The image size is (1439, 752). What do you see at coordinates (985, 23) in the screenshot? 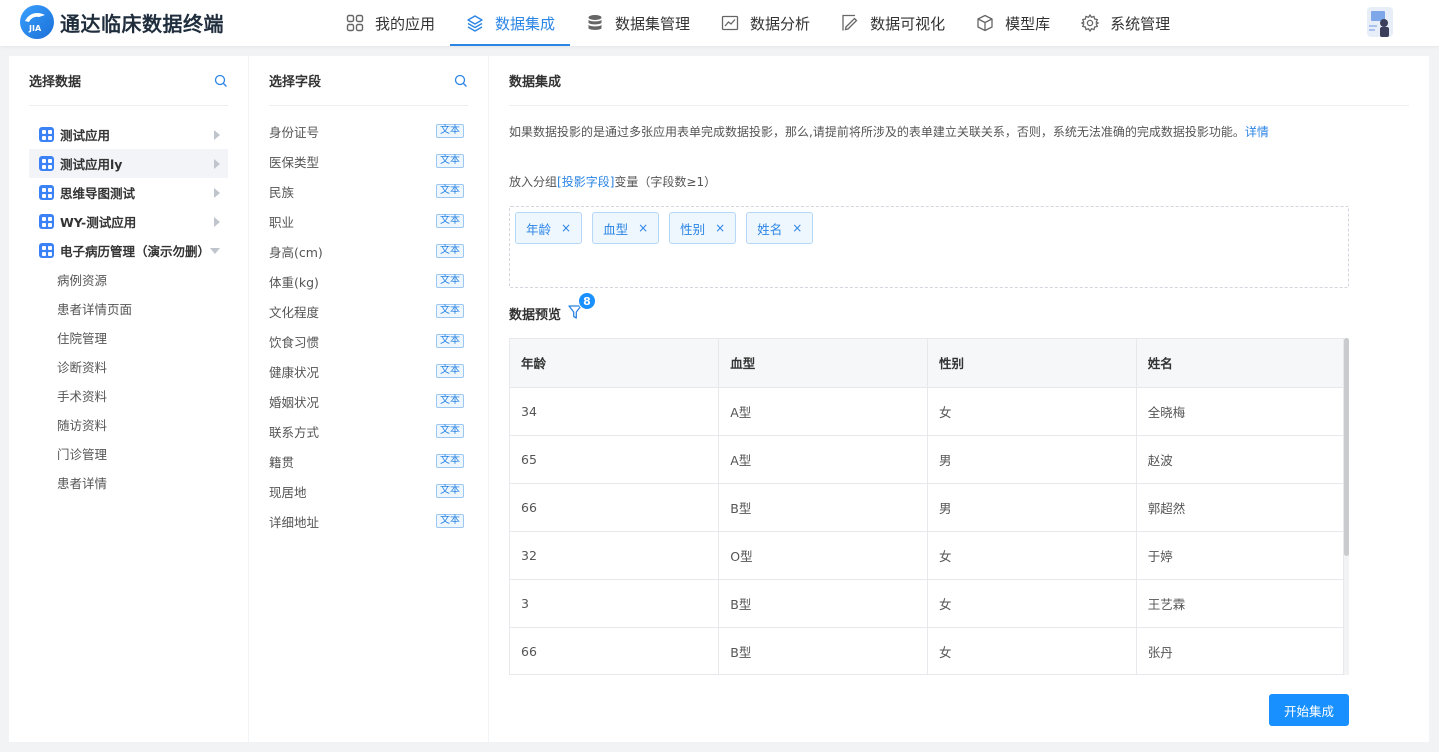
I see `cube-icon` at bounding box center [985, 23].